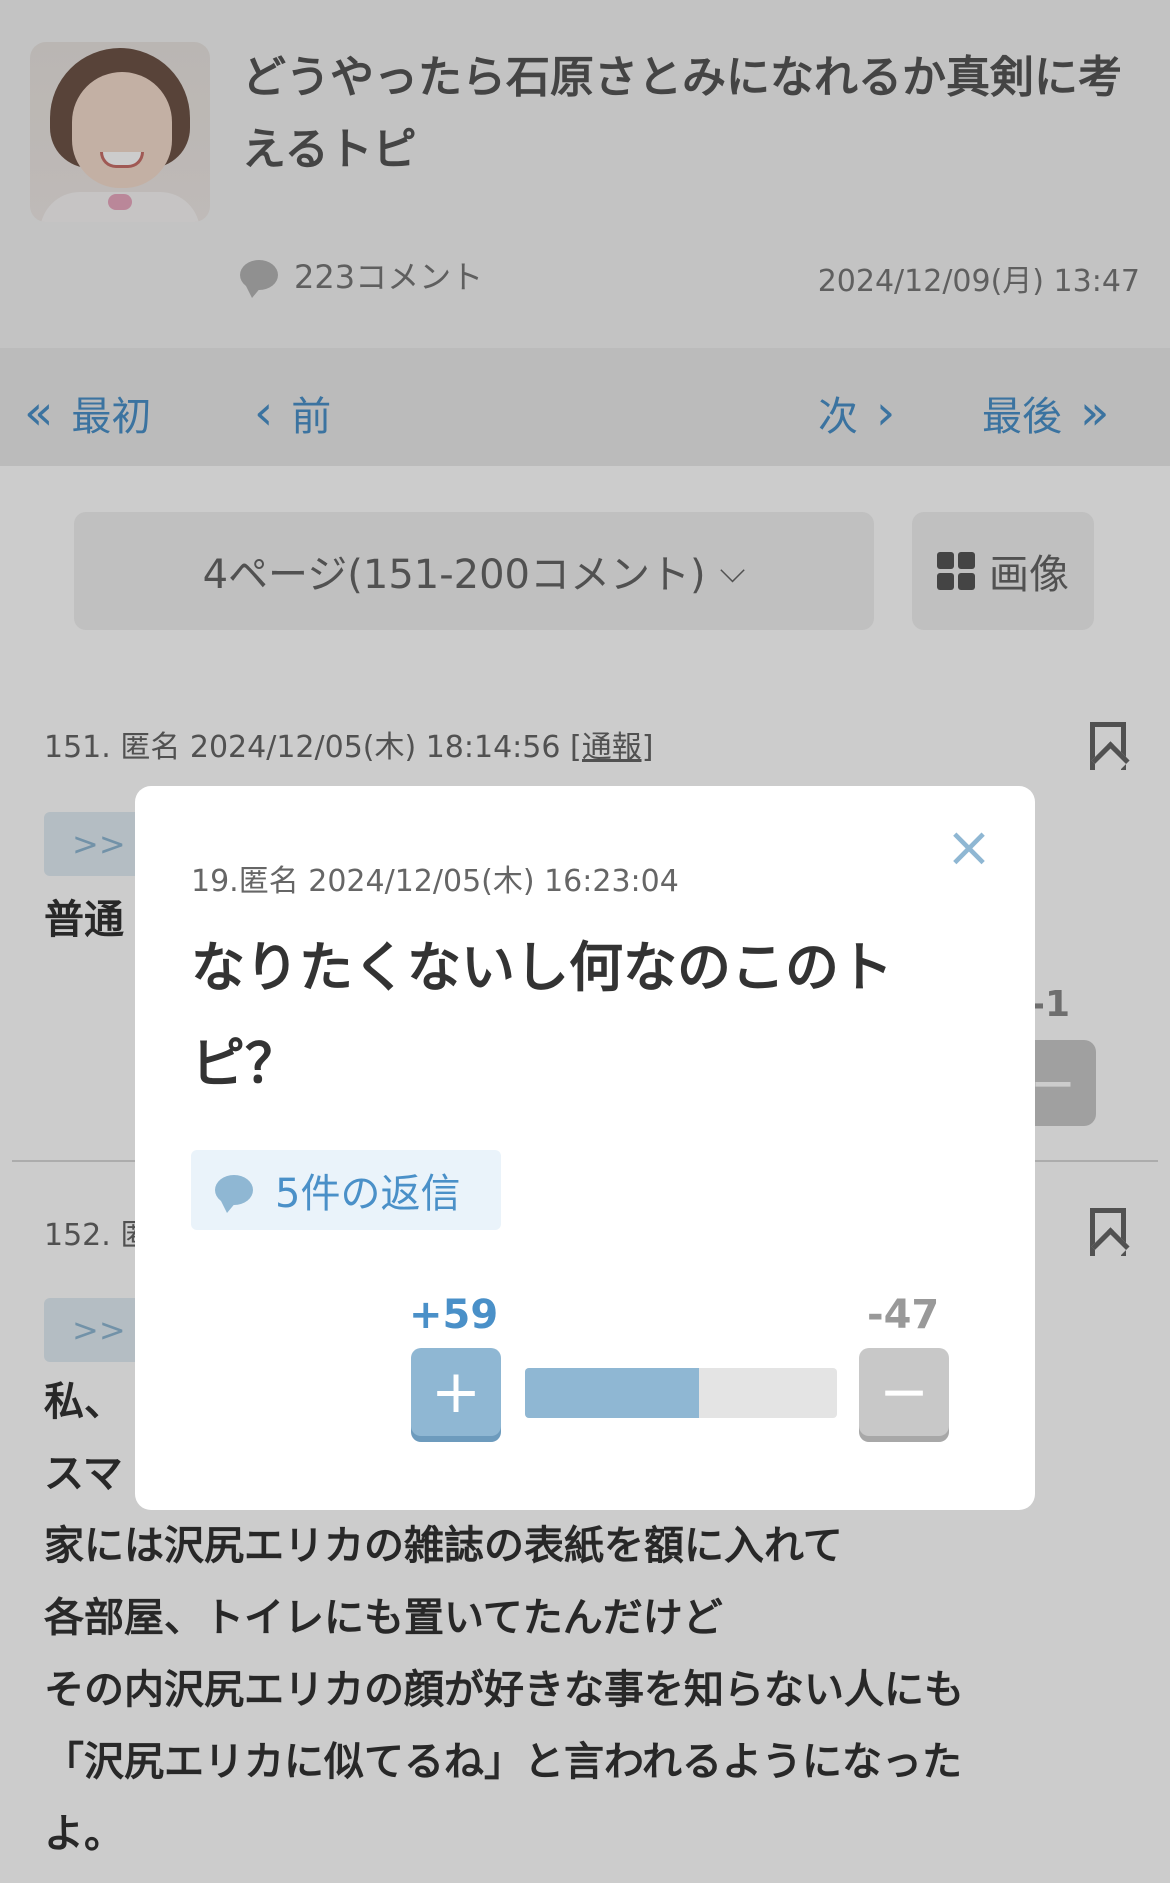 This screenshot has height=1883, width=1170. I want to click on plus-count: +59, so click(454, 1315).